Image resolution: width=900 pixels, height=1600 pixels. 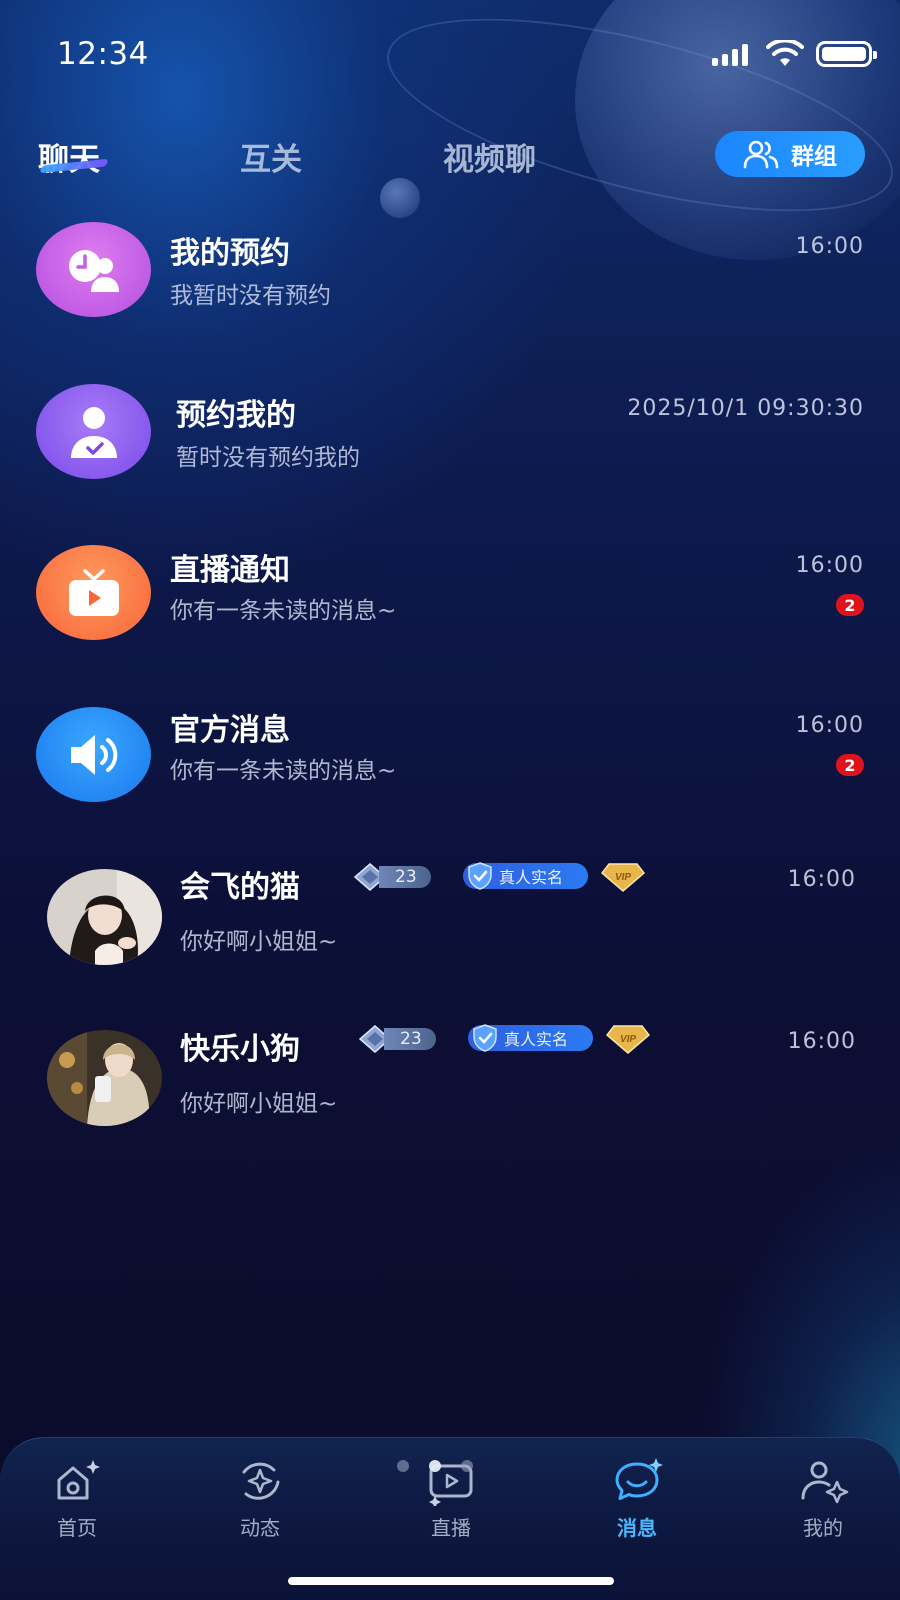 I want to click on nav-label: 动态, so click(x=260, y=1528).